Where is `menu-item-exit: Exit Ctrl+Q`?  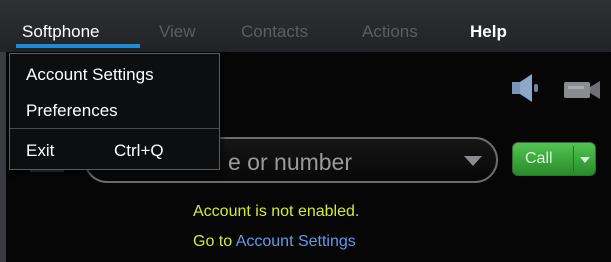
menu-item-exit: Exit Ctrl+Q is located at coordinates (114, 150).